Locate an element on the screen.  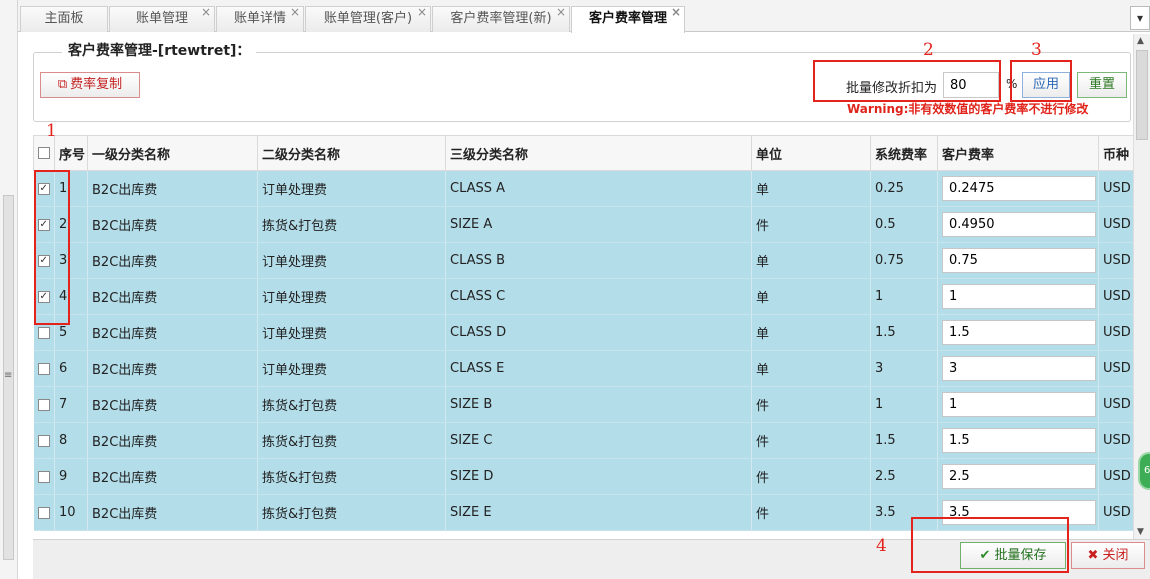
chevron-down-icon: ▾ is located at coordinates (1140, 18).